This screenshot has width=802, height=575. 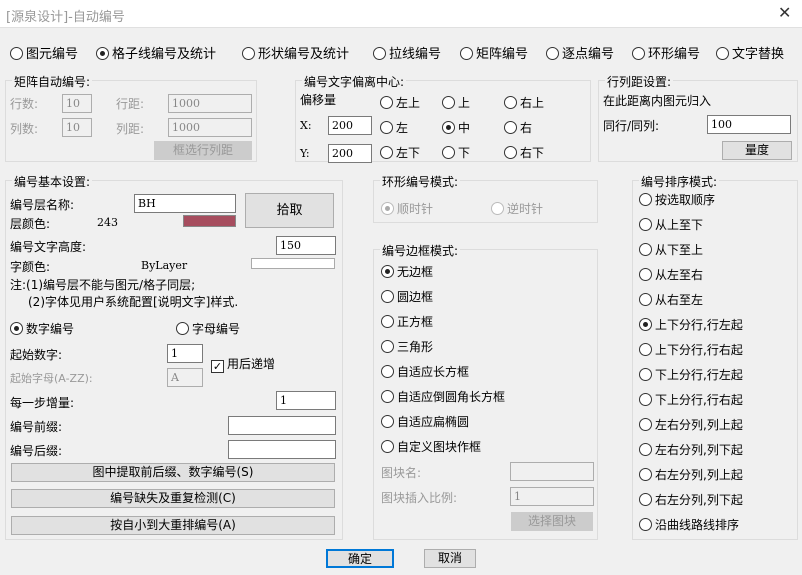 I want to click on offset-pos-2-2: 右下, so click(x=524, y=152).